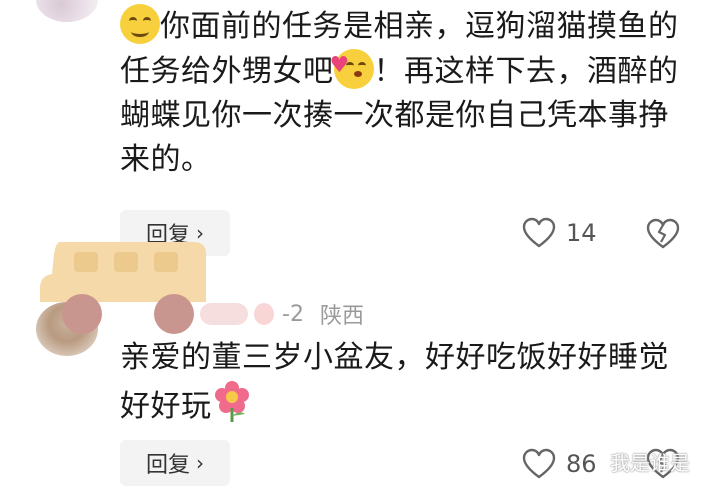 This screenshot has width=704, height=490. Describe the element at coordinates (650, 463) in the screenshot. I see `watermark: 我是谁是` at that location.